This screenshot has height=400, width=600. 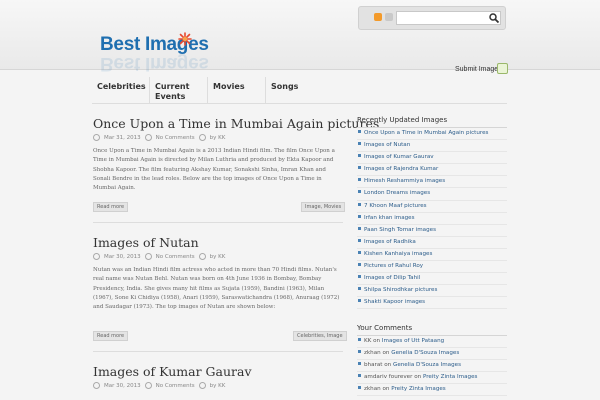 What do you see at coordinates (389, 17) in the screenshot?
I see `email-icon` at bounding box center [389, 17].